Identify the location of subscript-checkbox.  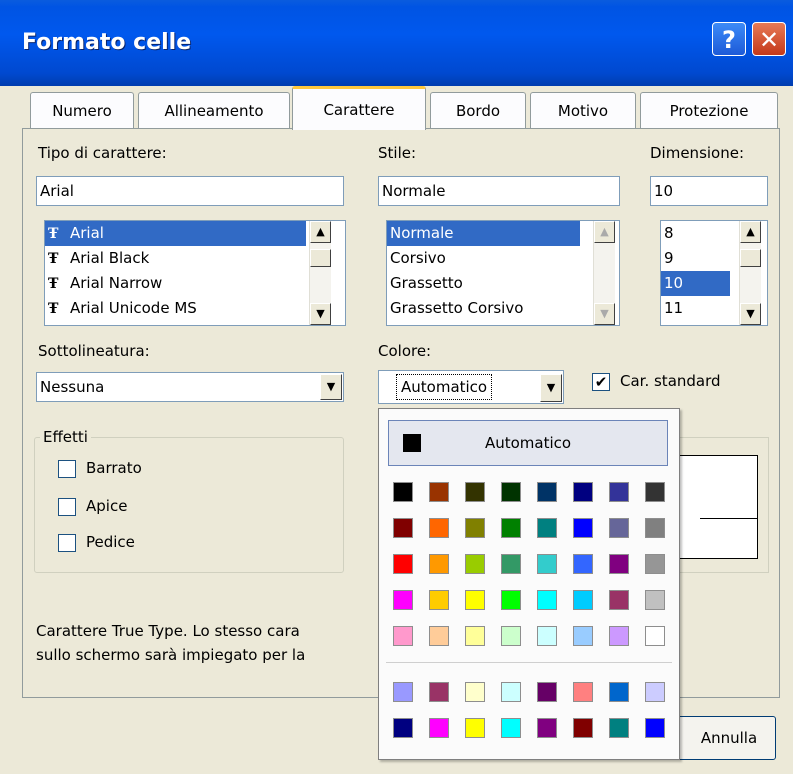
(67, 543).